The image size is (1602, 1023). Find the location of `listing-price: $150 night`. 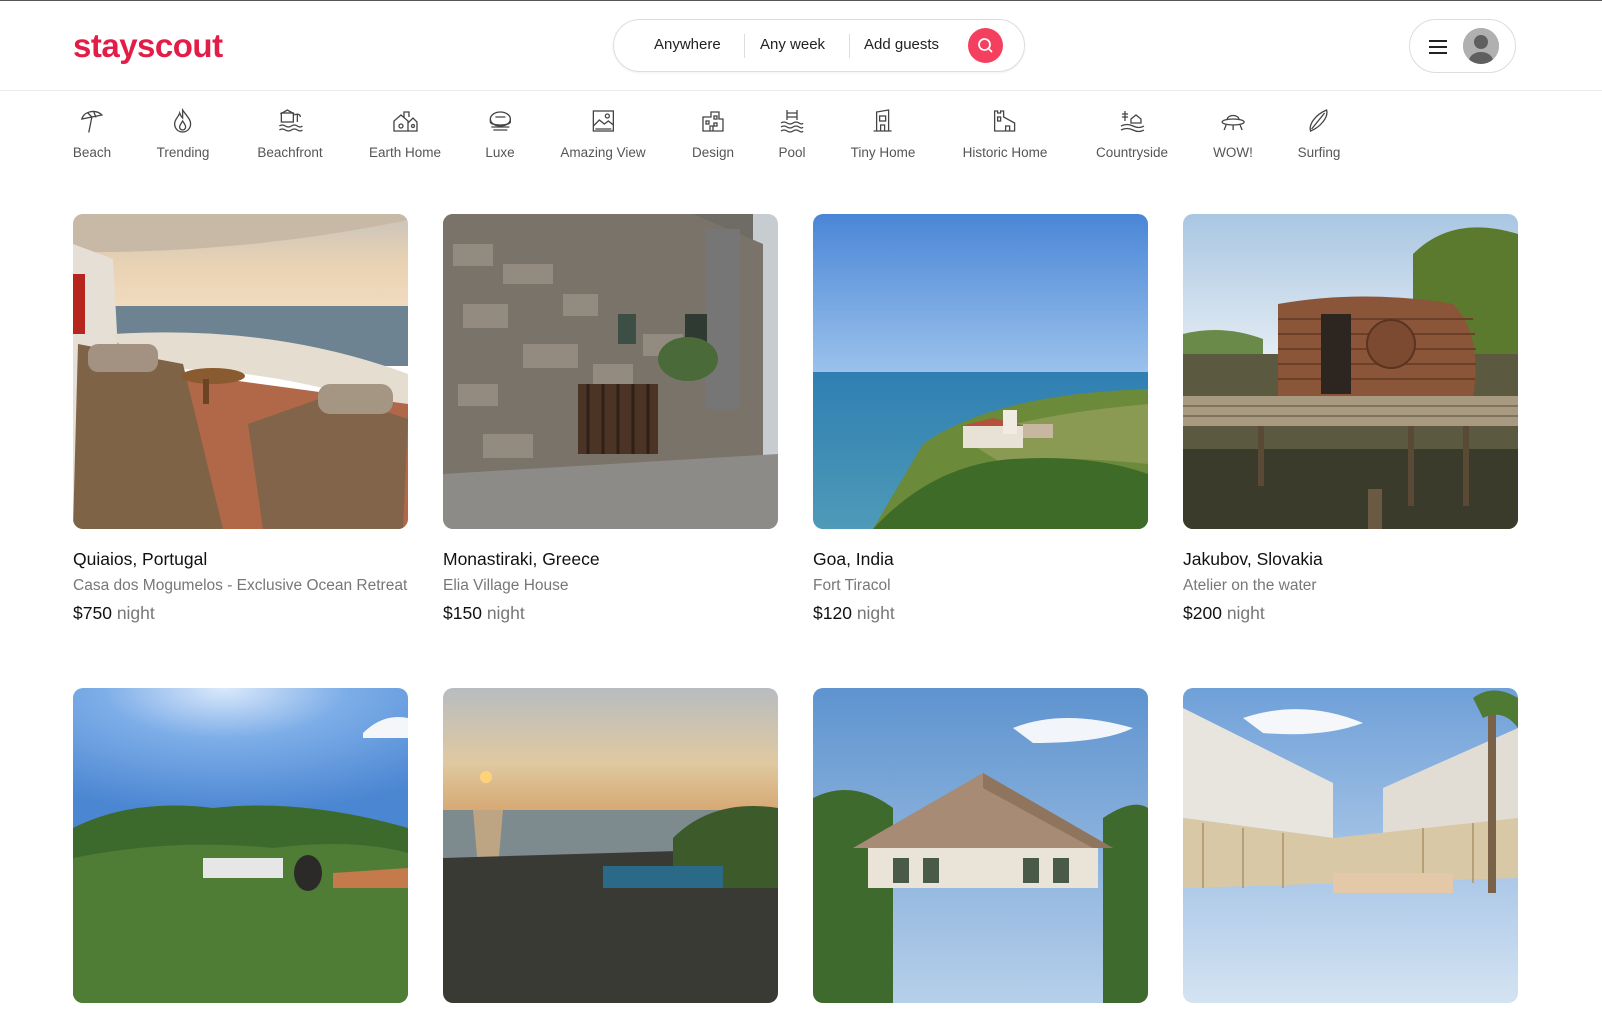

listing-price: $150 night is located at coordinates (610, 613).